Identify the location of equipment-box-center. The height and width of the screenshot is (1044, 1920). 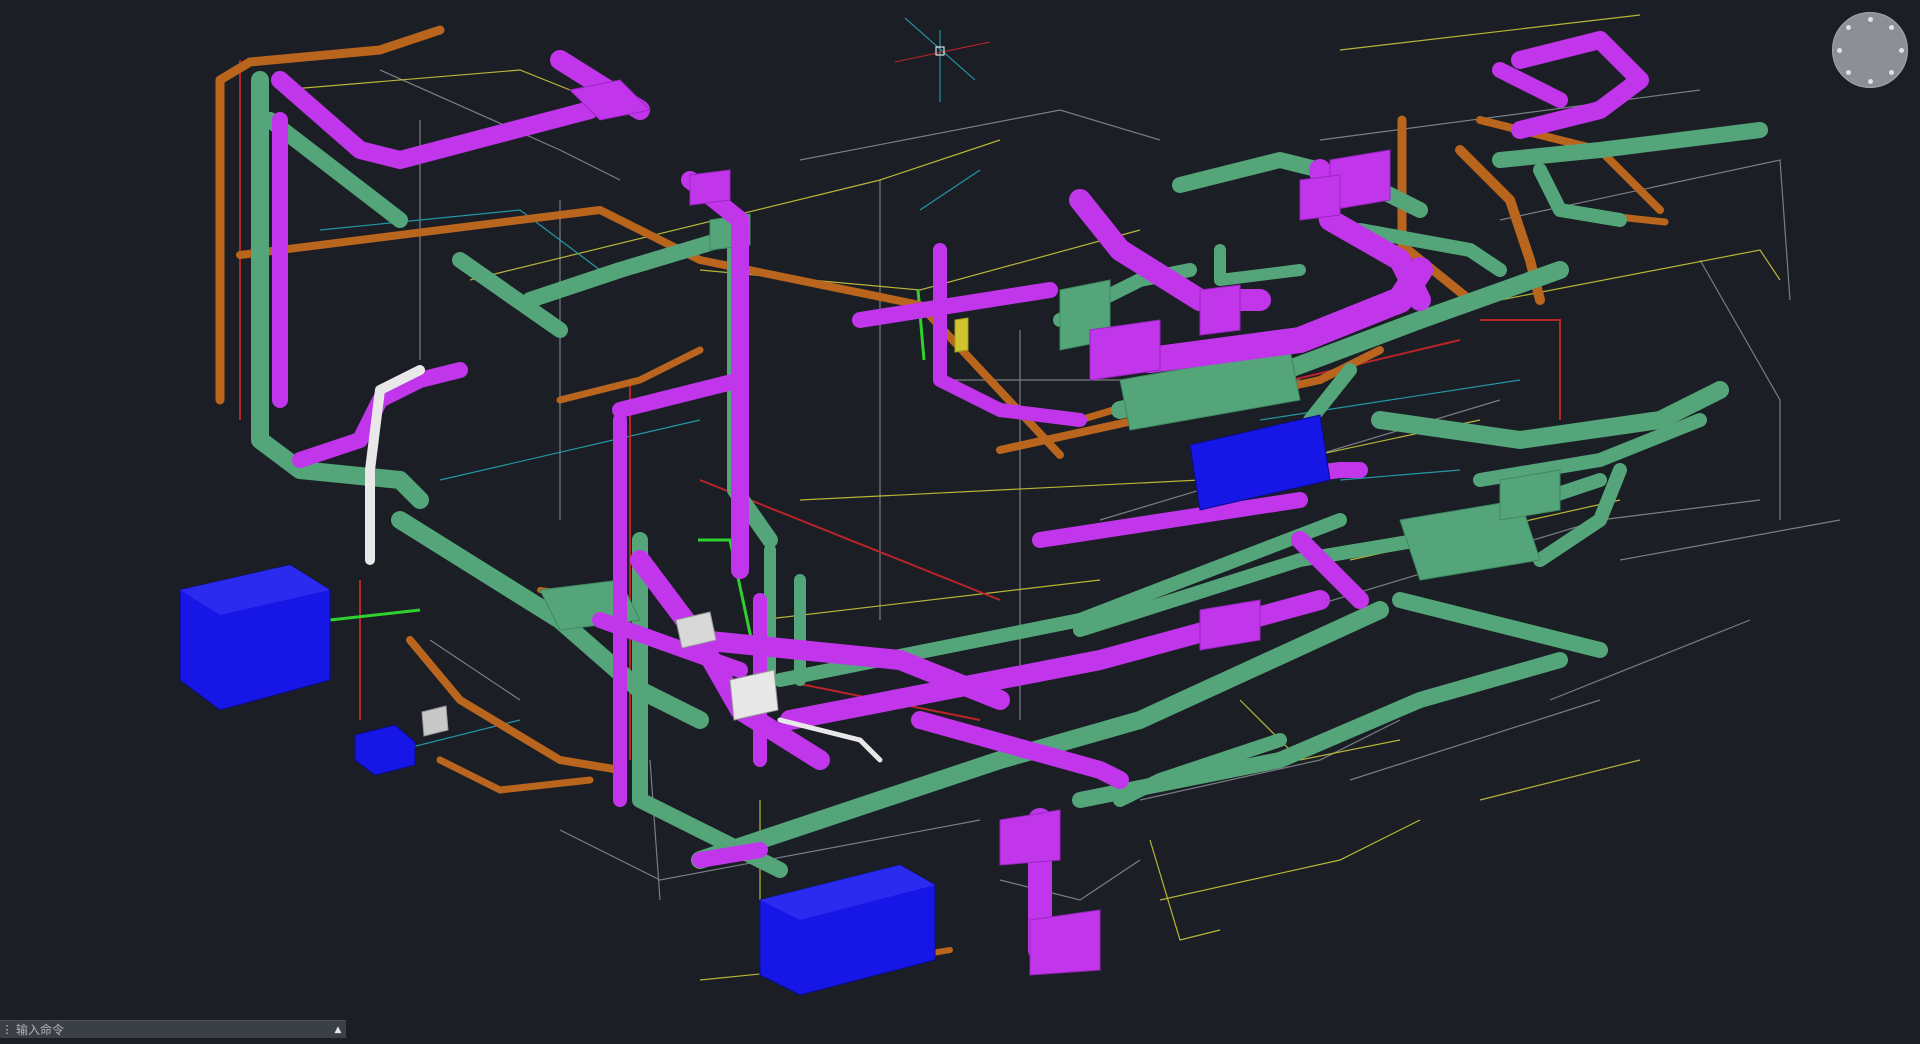
(1260, 462).